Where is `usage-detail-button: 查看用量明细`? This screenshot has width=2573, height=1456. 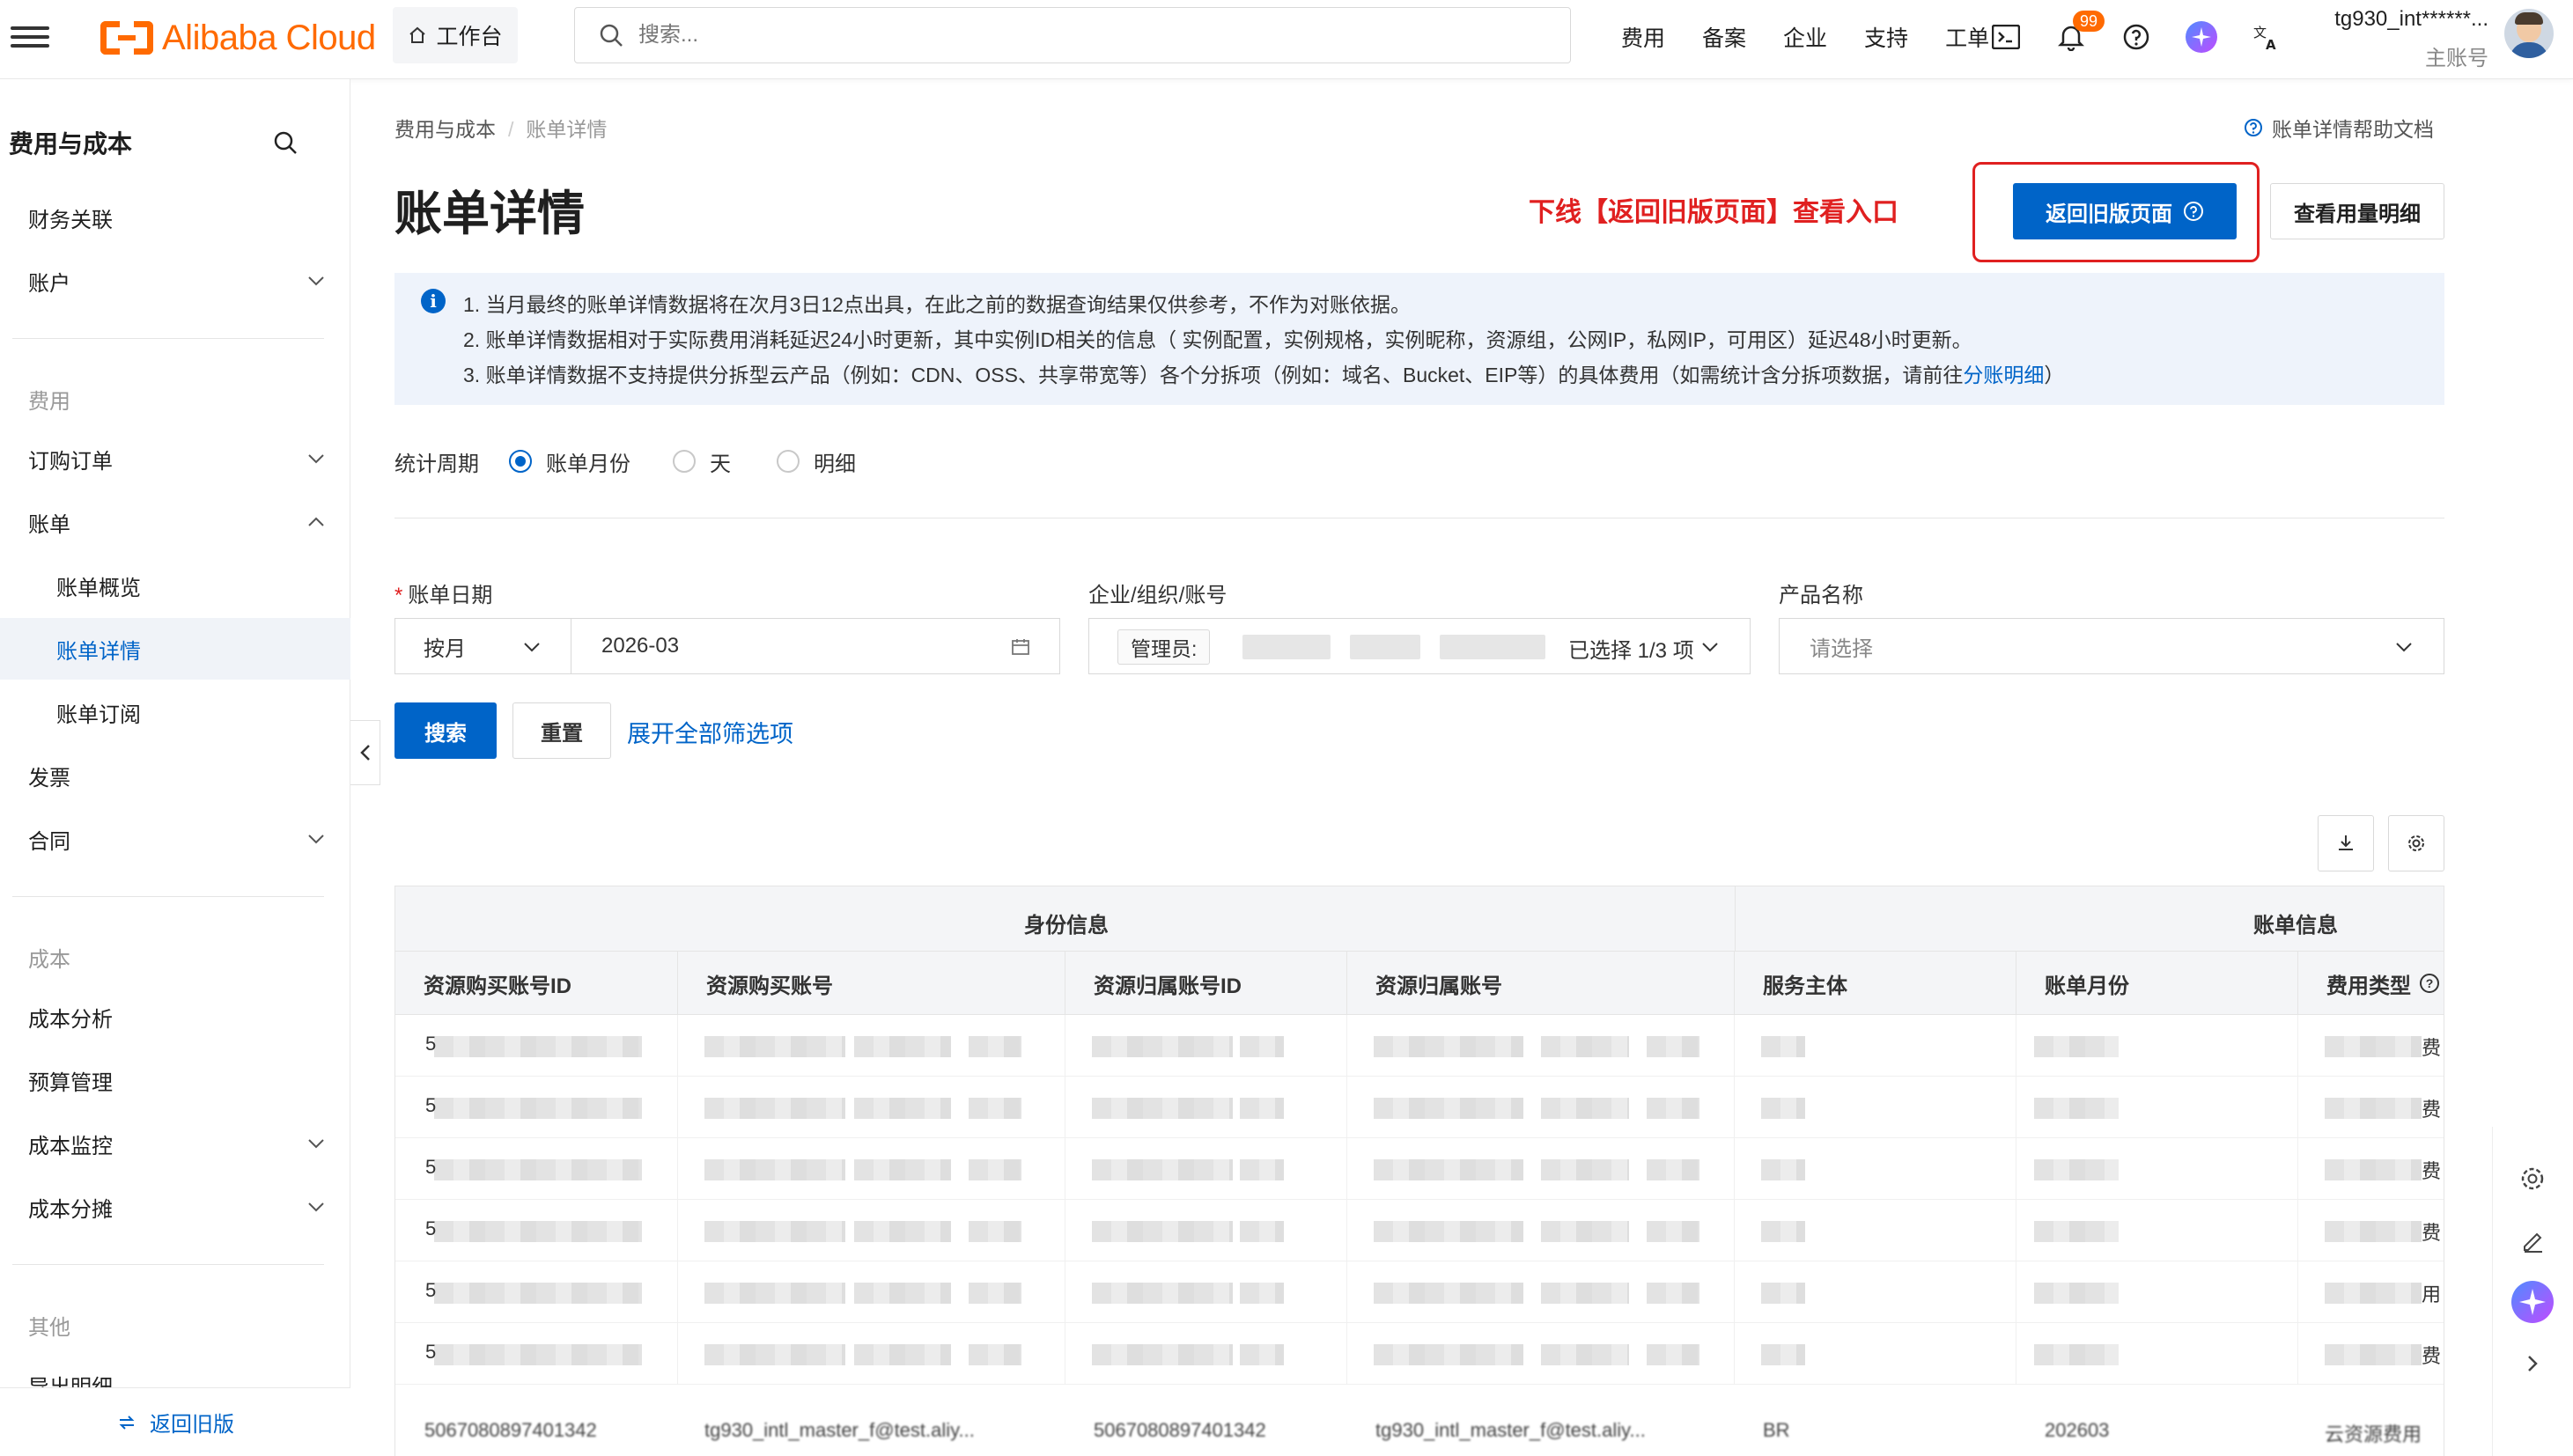
usage-detail-button: 查看用量明细 is located at coordinates (2357, 211).